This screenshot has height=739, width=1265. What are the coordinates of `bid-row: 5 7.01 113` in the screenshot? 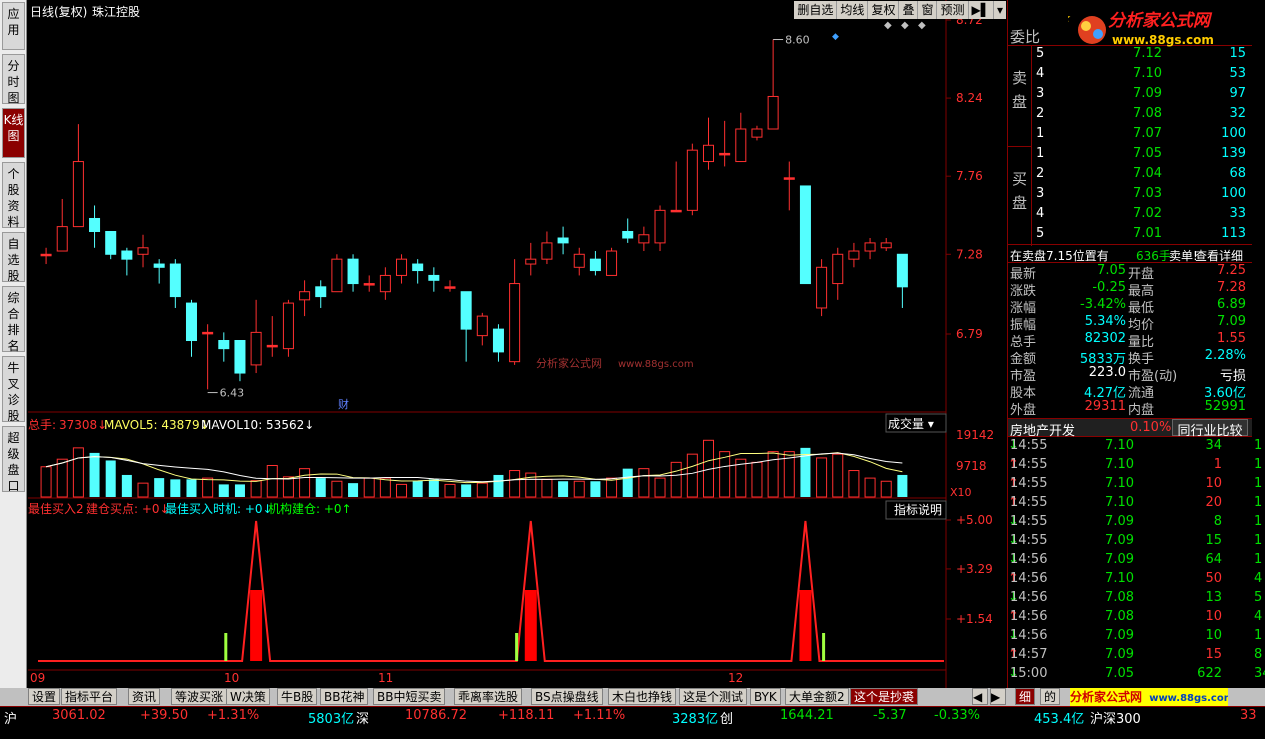 It's located at (1130, 236).